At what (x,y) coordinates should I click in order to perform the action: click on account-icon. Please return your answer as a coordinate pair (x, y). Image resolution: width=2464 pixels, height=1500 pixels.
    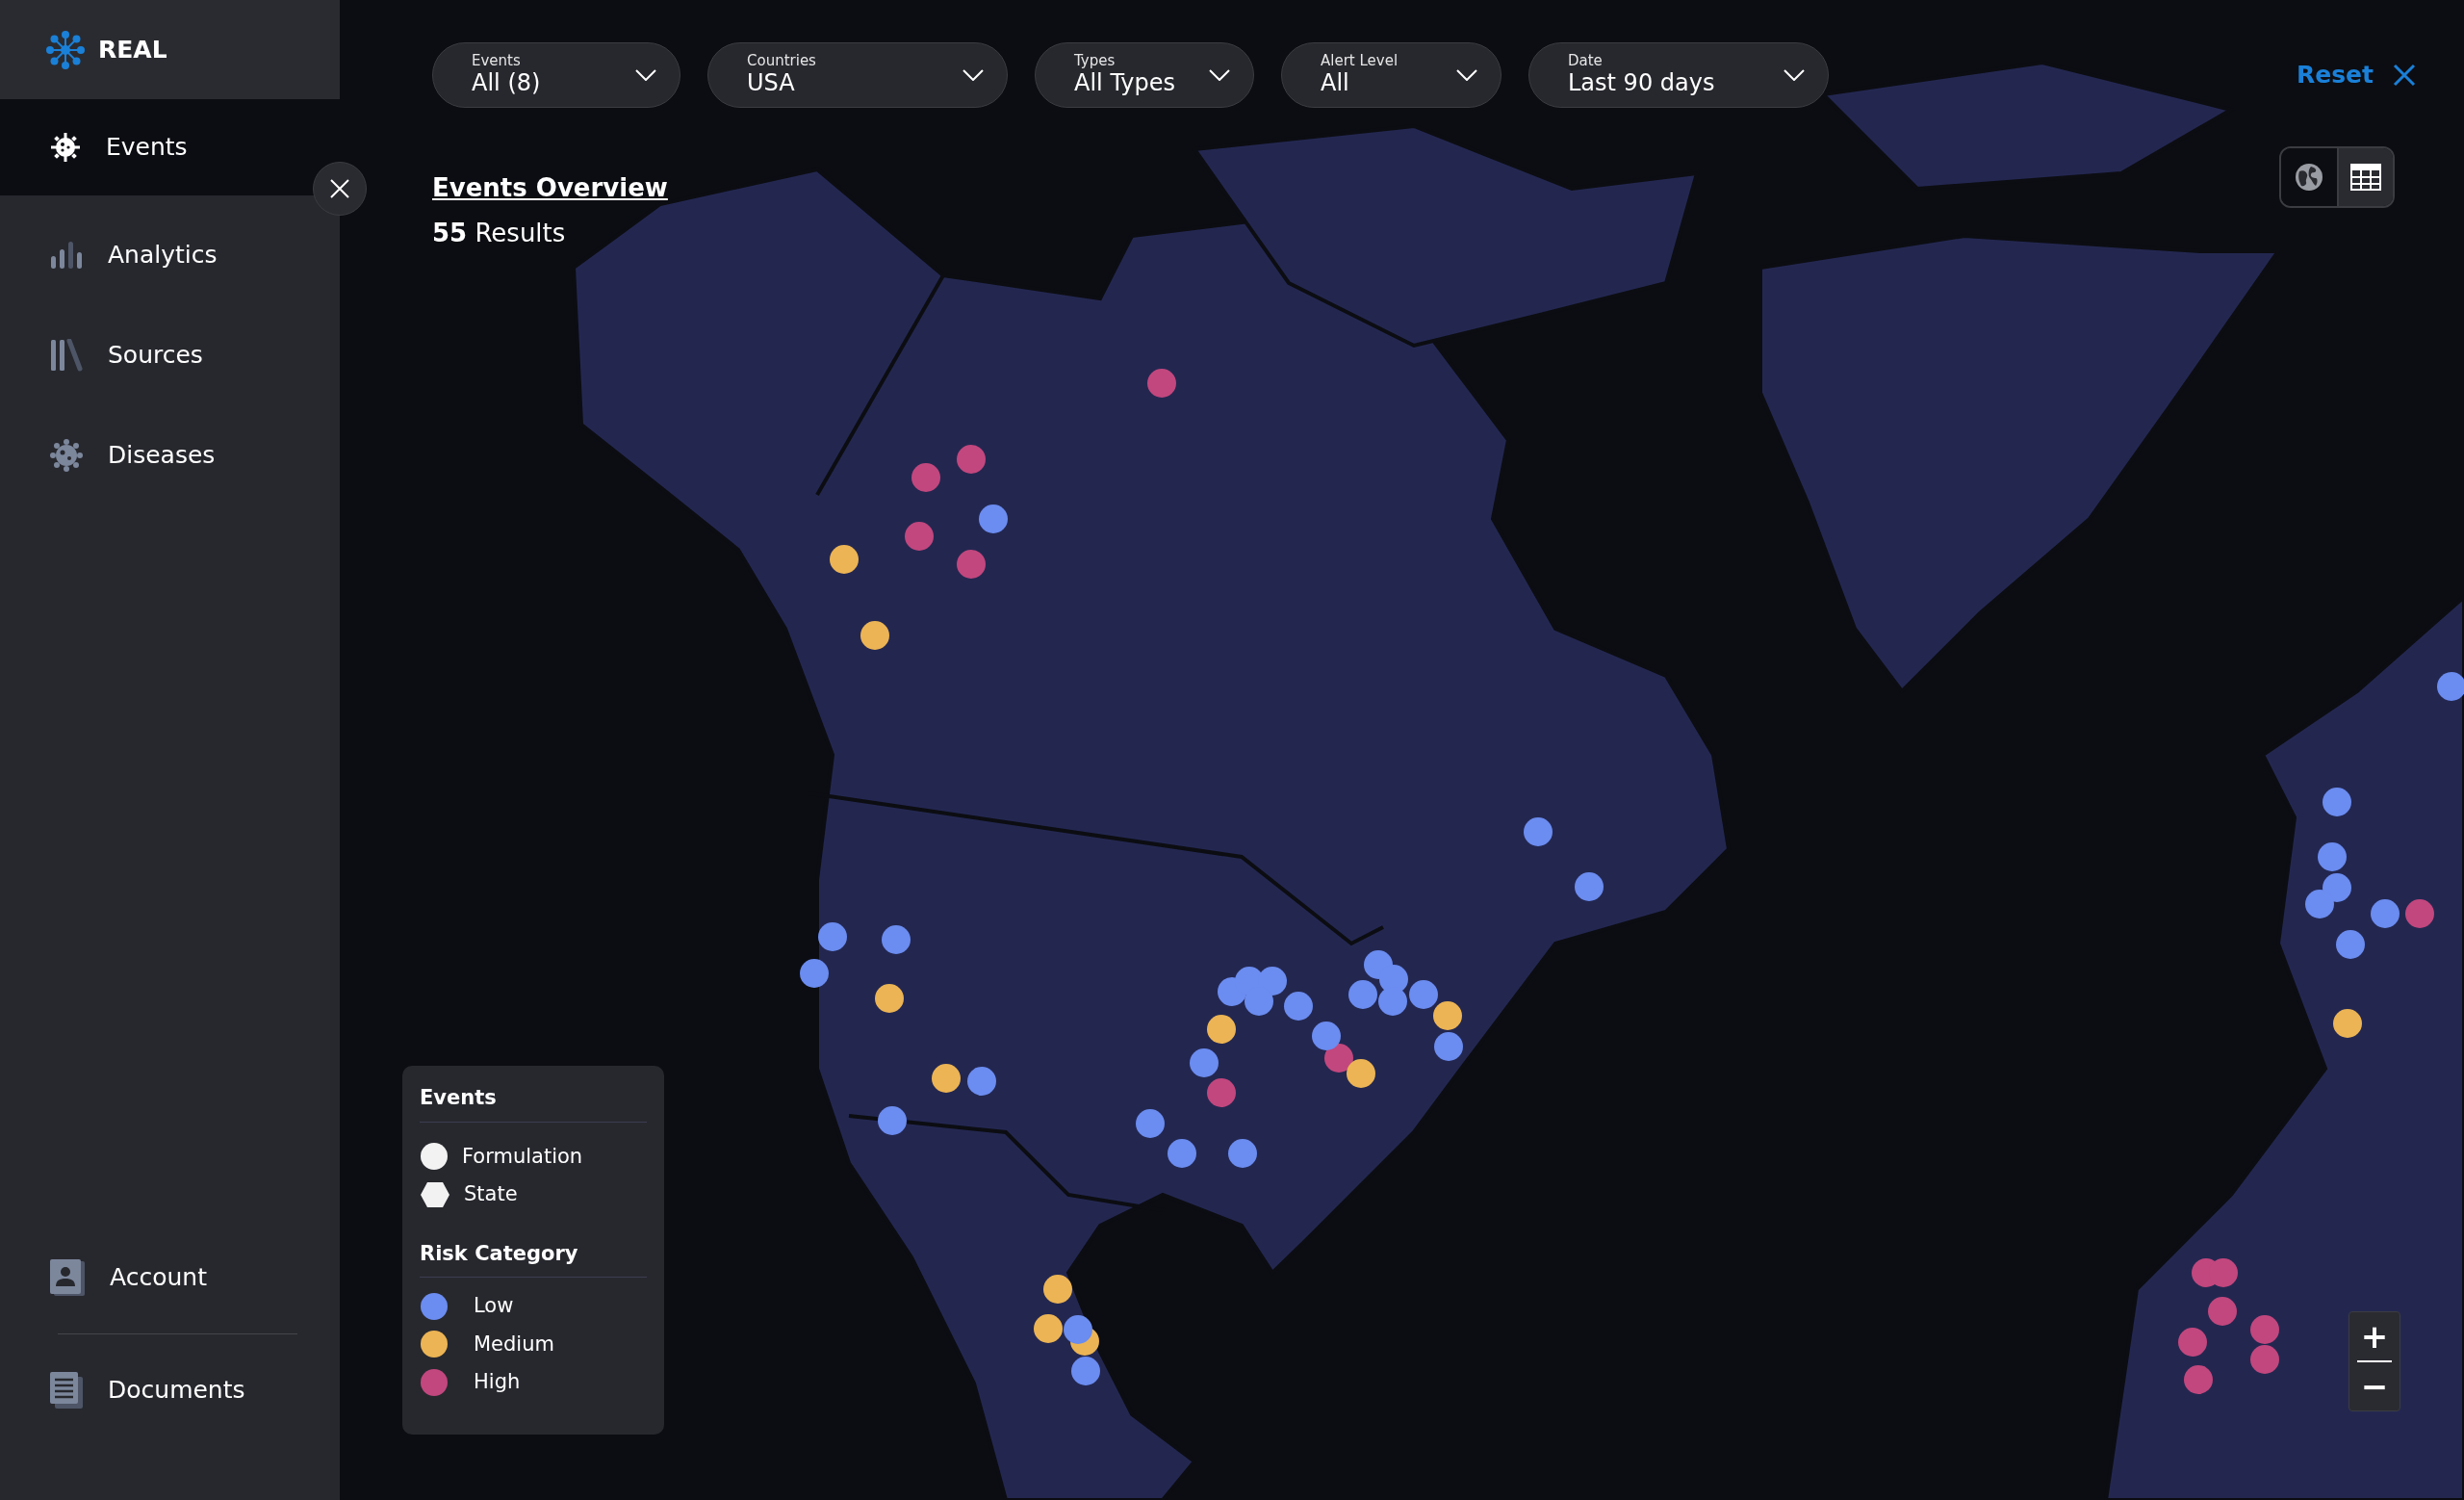
    Looking at the image, I should click on (67, 1277).